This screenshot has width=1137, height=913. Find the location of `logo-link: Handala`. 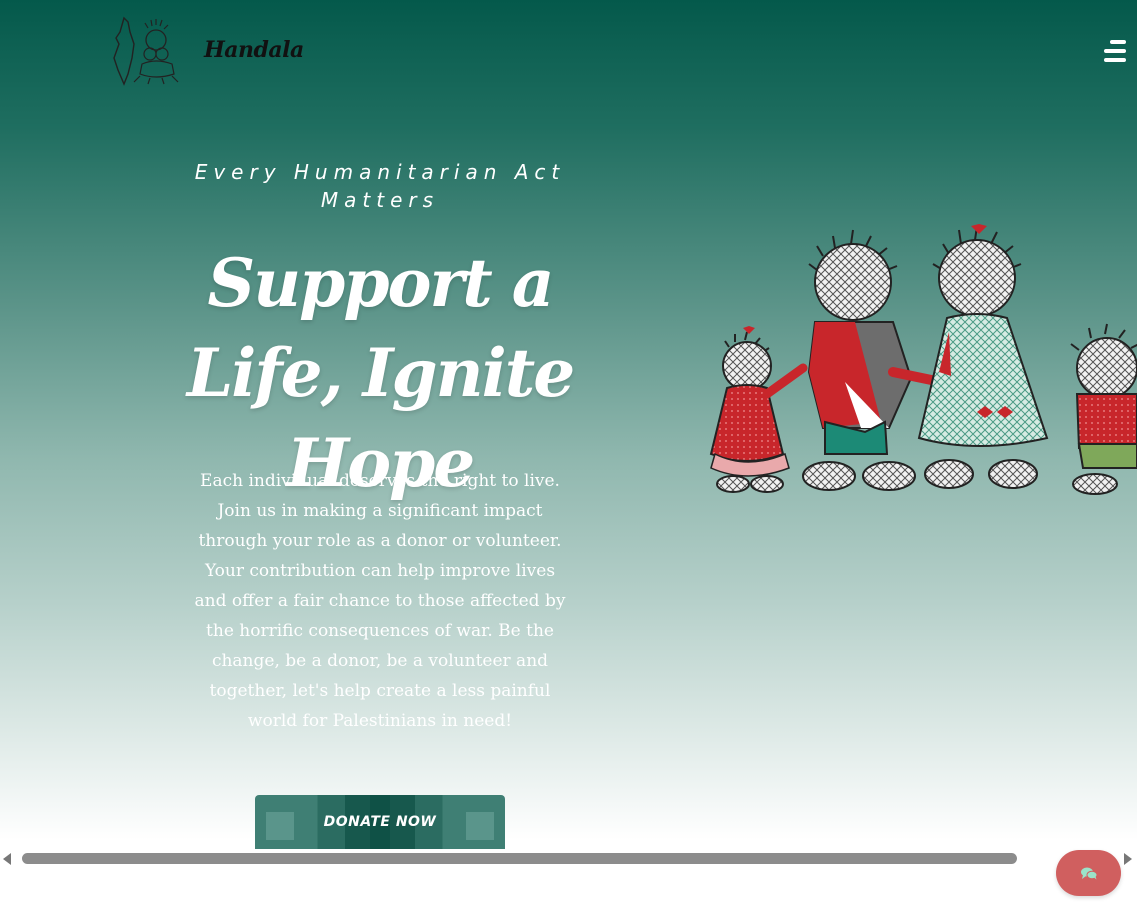

logo-link: Handala is located at coordinates (207, 50).